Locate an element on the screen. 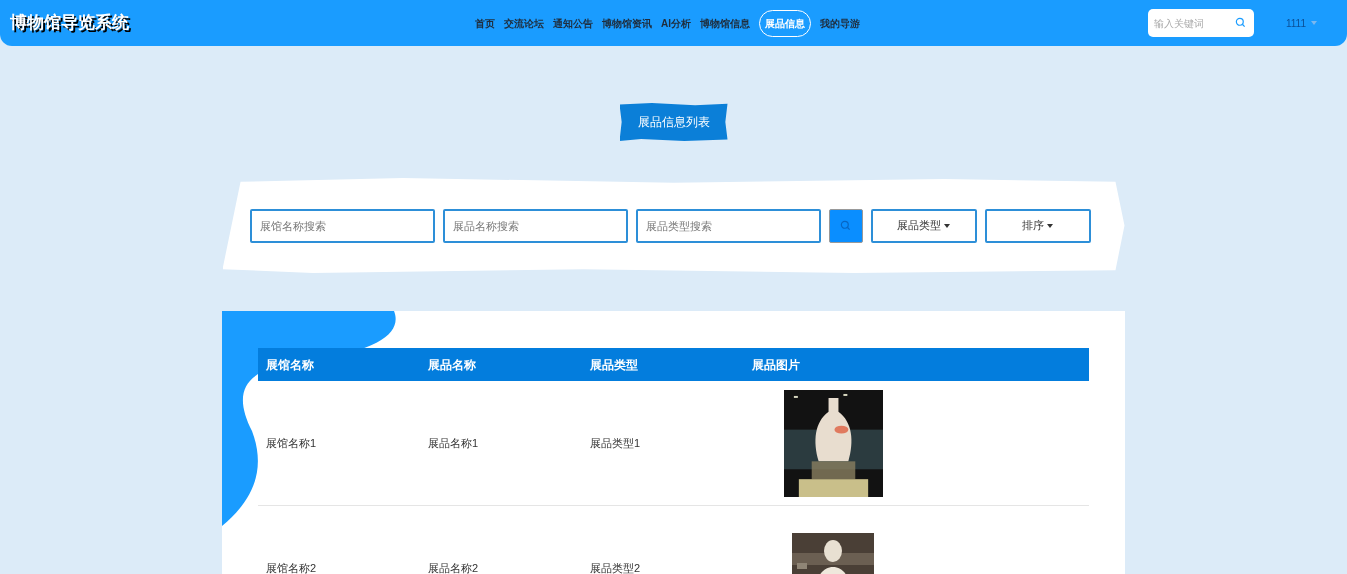 The image size is (1347, 574). user-menu: 1111 is located at coordinates (1301, 23).